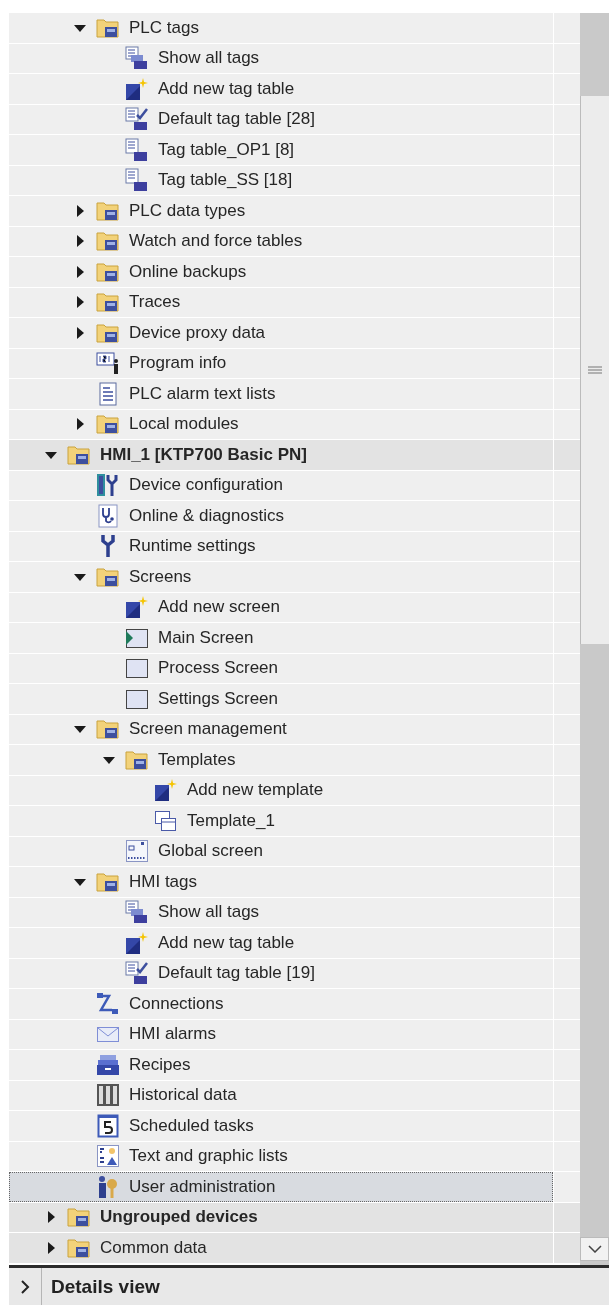 The image size is (609, 1305). What do you see at coordinates (137, 668) in the screenshot?
I see `screen-icon` at bounding box center [137, 668].